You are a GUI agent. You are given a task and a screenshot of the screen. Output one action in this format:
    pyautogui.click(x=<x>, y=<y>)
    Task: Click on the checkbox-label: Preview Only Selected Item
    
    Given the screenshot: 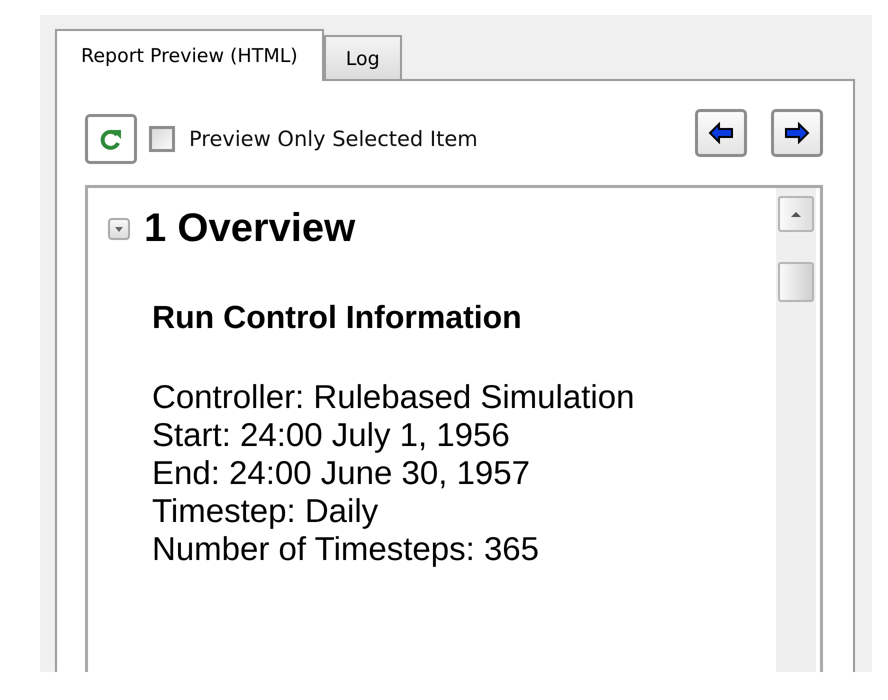 What is the action you would take?
    pyautogui.click(x=333, y=139)
    